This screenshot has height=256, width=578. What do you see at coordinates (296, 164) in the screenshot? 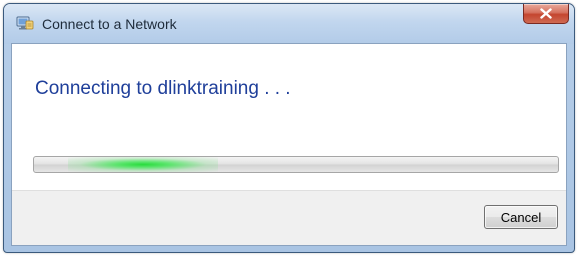
I see `progress-bar` at bounding box center [296, 164].